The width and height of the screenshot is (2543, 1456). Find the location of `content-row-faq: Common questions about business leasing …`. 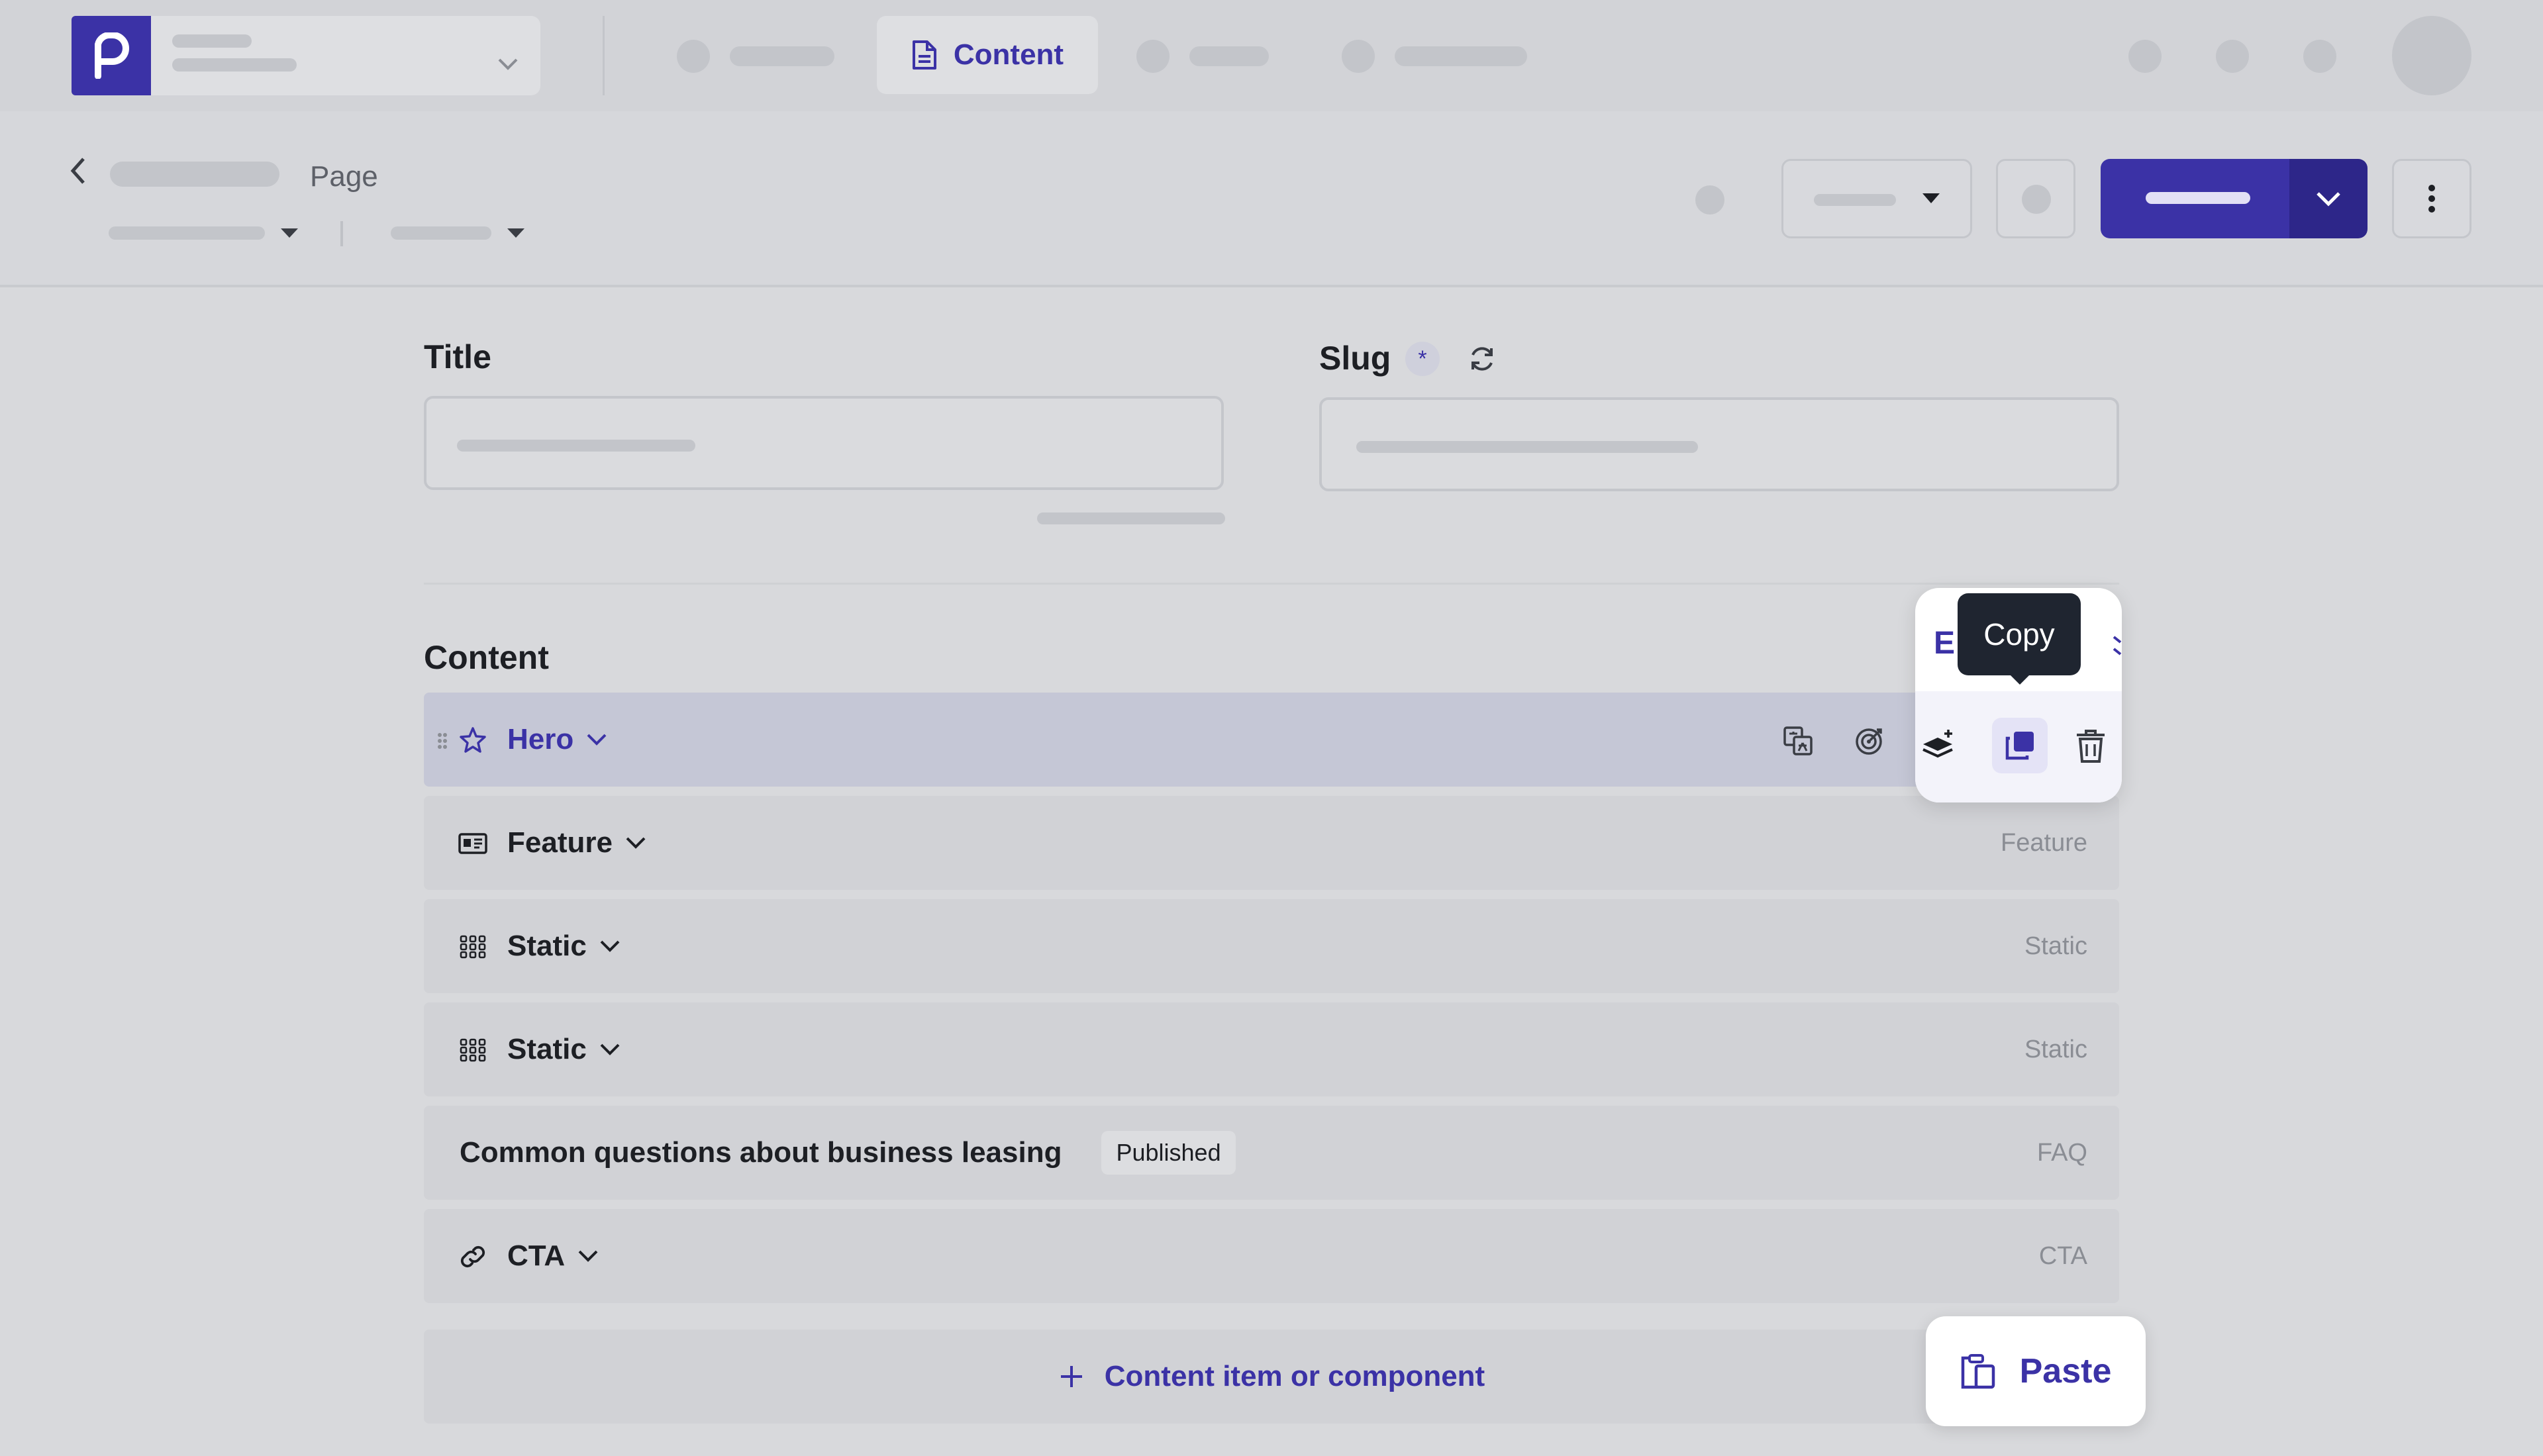

content-row-faq: Common questions about business leasing … is located at coordinates (1271, 1153).